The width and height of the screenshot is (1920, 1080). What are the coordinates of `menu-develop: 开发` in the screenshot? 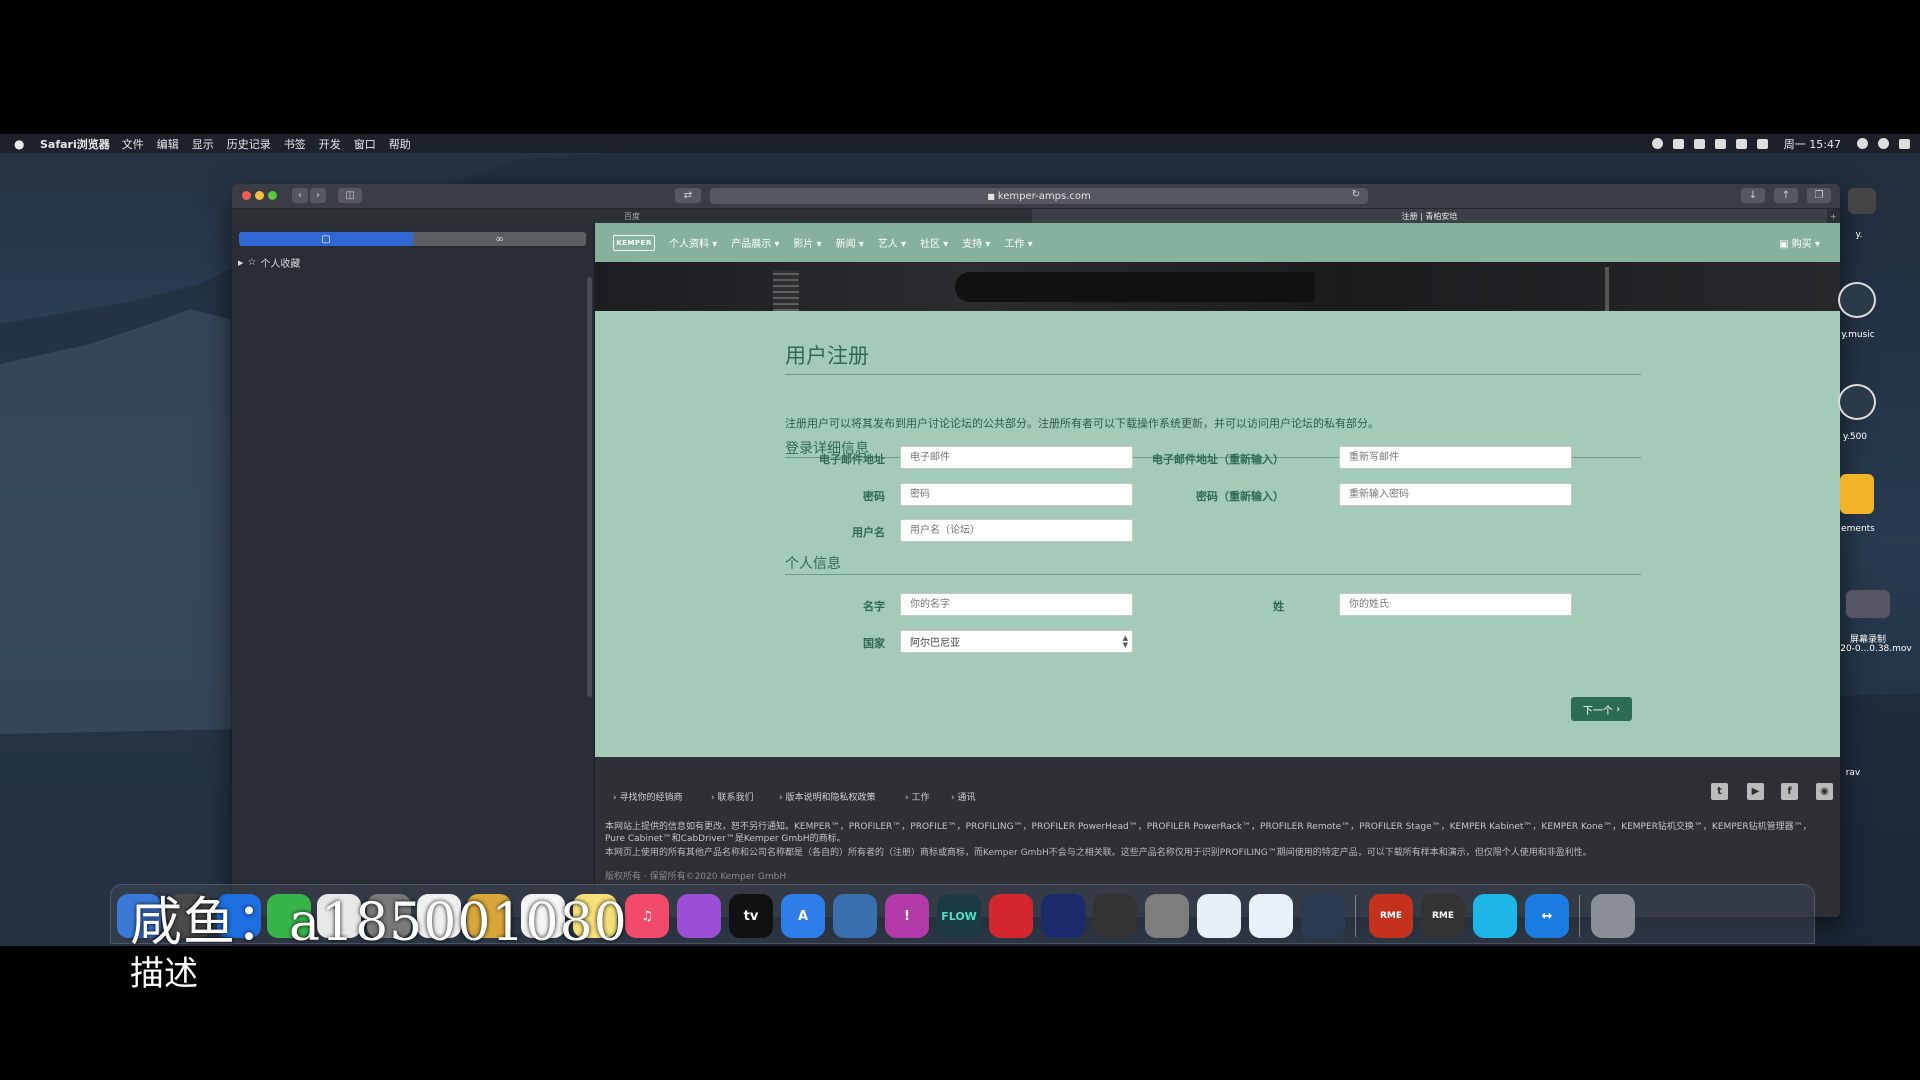 It's located at (330, 144).